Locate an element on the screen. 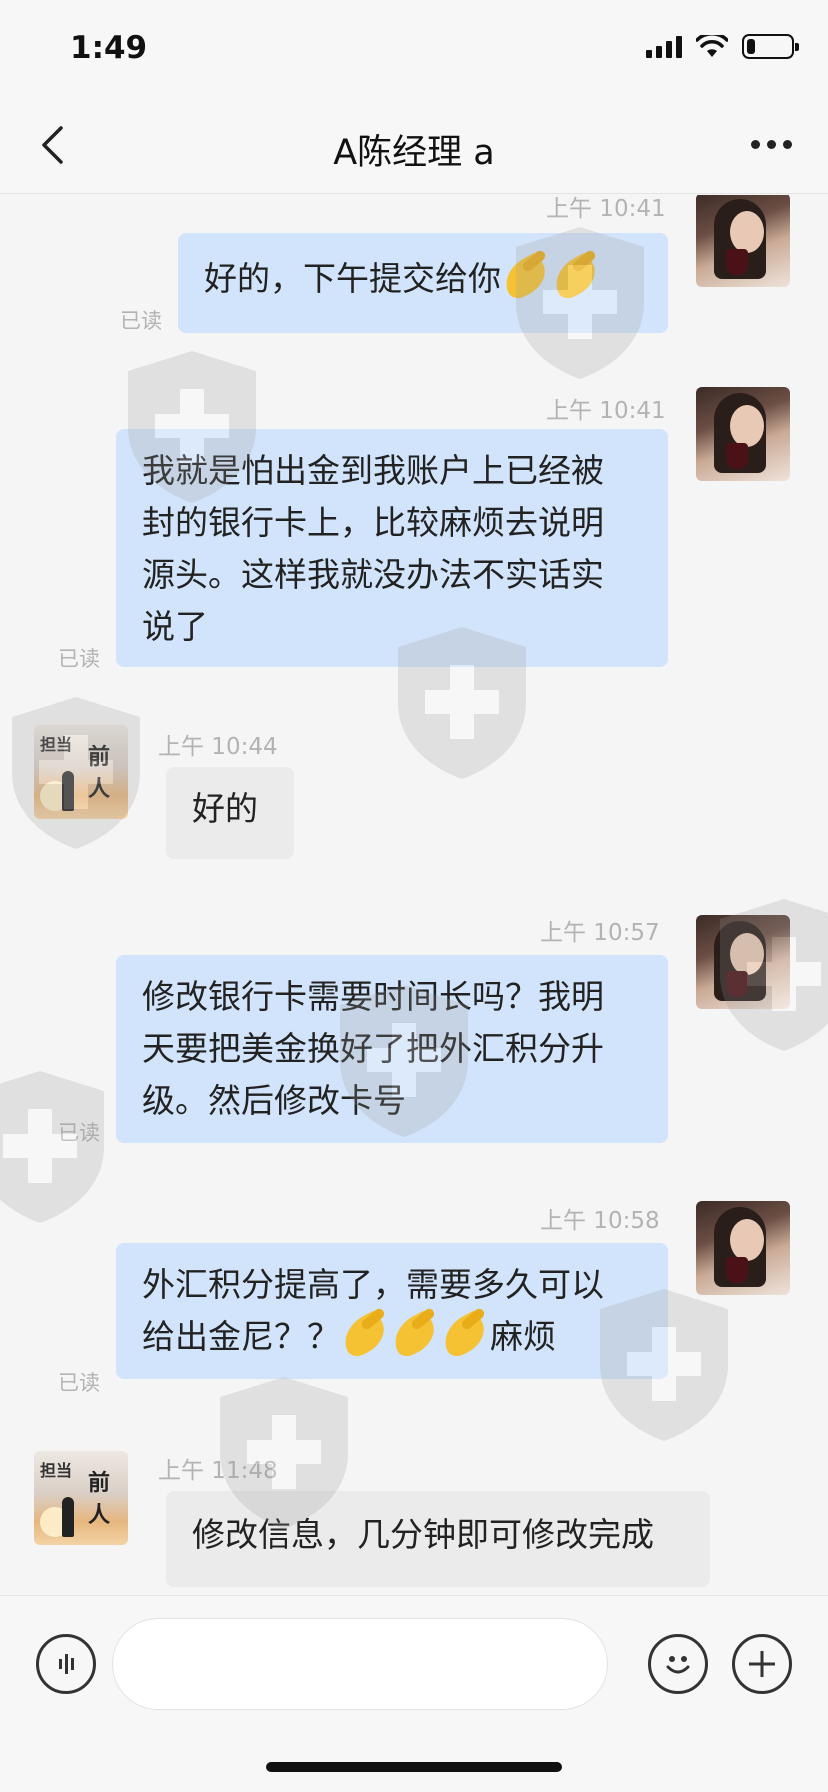 Image resolution: width=828 pixels, height=1792 pixels. message-input is located at coordinates (360, 1664).